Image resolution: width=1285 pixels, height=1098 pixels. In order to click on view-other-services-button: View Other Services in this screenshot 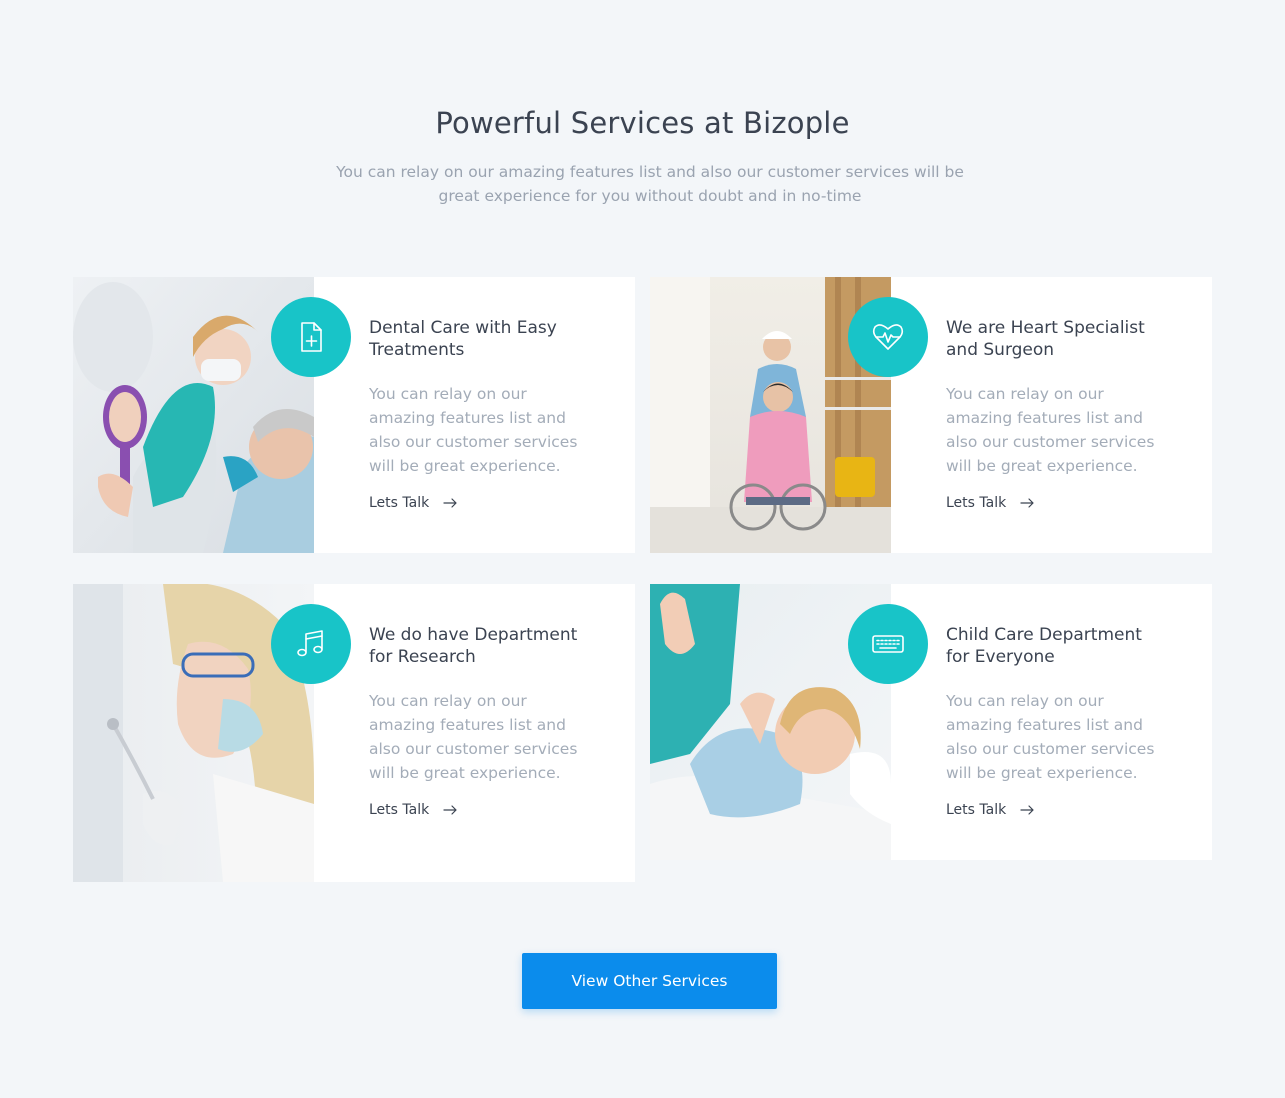, I will do `click(649, 981)`.